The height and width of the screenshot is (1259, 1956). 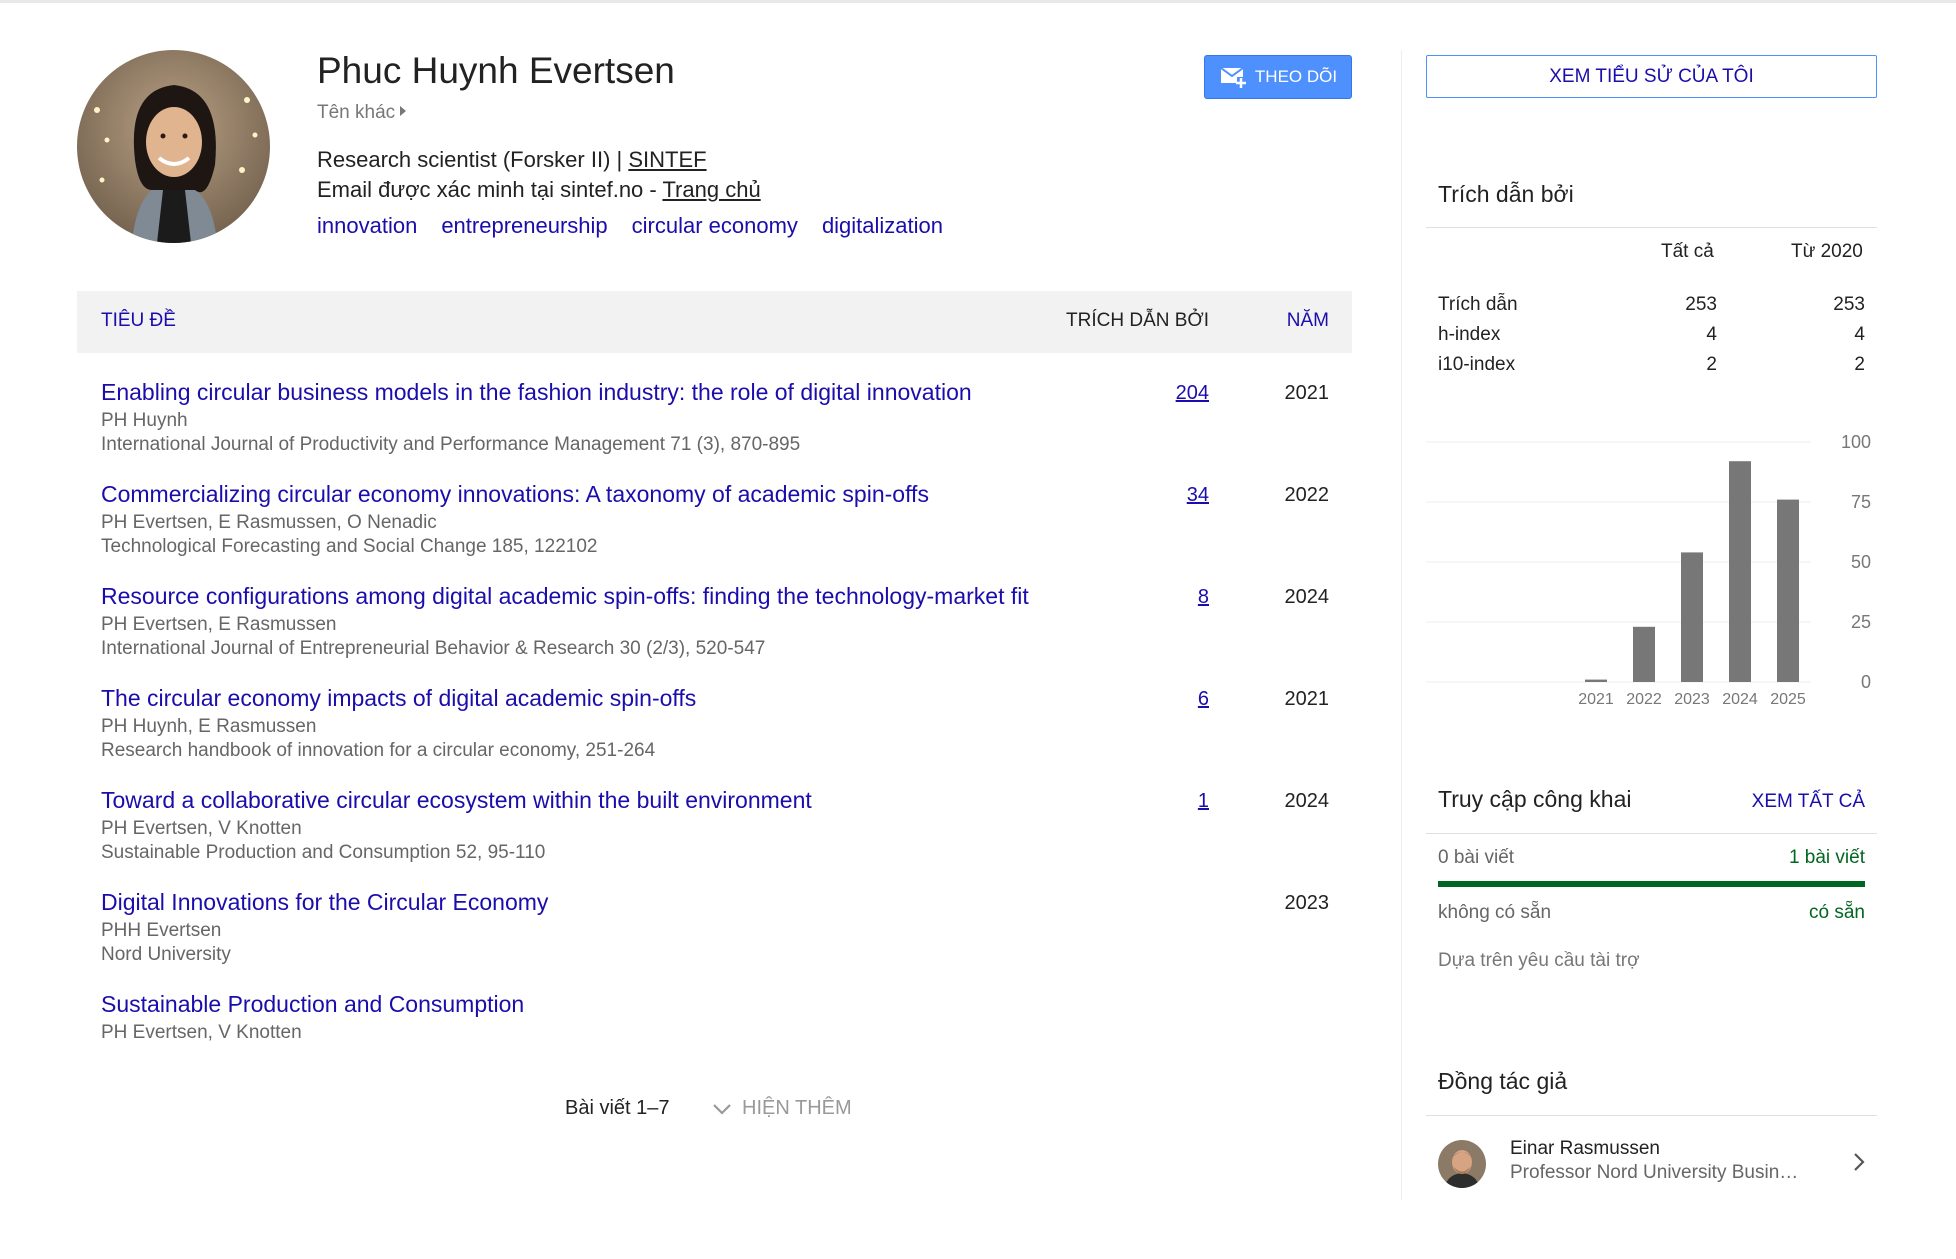 I want to click on cited-by-title: Trích dẫn bởi, so click(x=1506, y=194).